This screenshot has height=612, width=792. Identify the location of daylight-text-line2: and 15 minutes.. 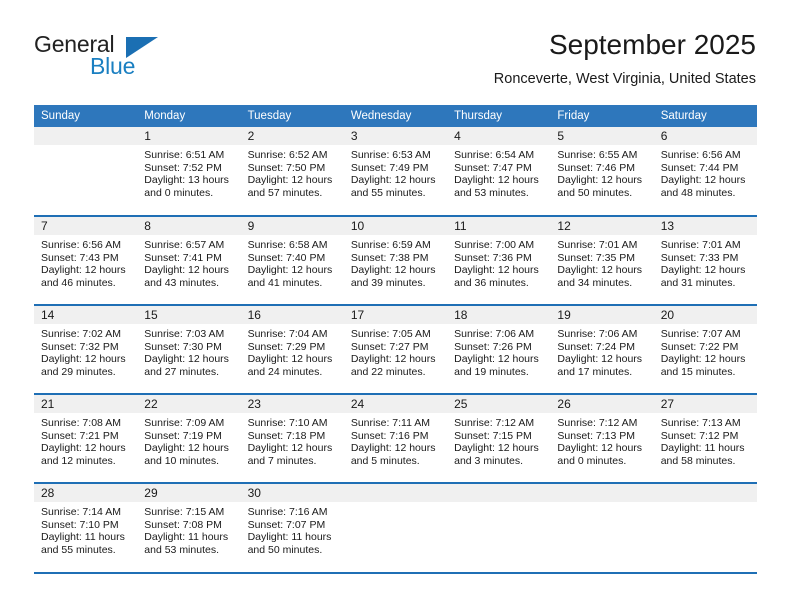
(698, 371).